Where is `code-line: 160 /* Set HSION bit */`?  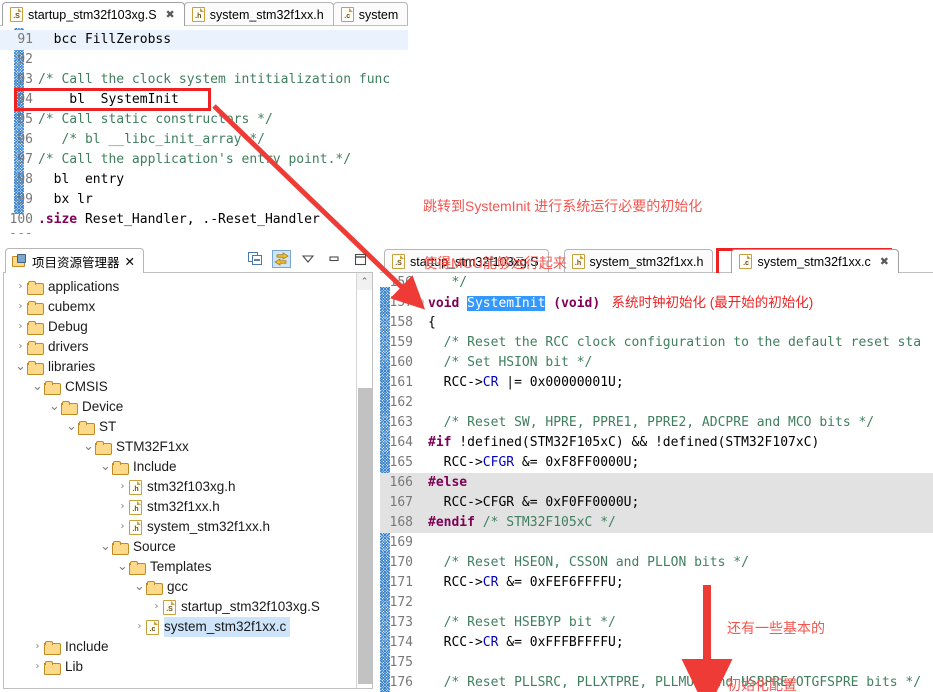
code-line: 160 /* Set HSION bit */ is located at coordinates (656, 363).